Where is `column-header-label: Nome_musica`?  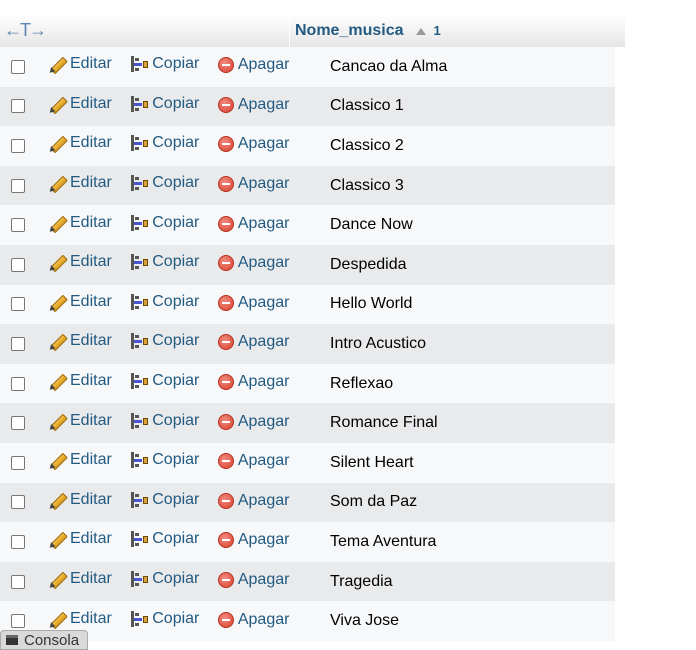 column-header-label: Nome_musica is located at coordinates (349, 31).